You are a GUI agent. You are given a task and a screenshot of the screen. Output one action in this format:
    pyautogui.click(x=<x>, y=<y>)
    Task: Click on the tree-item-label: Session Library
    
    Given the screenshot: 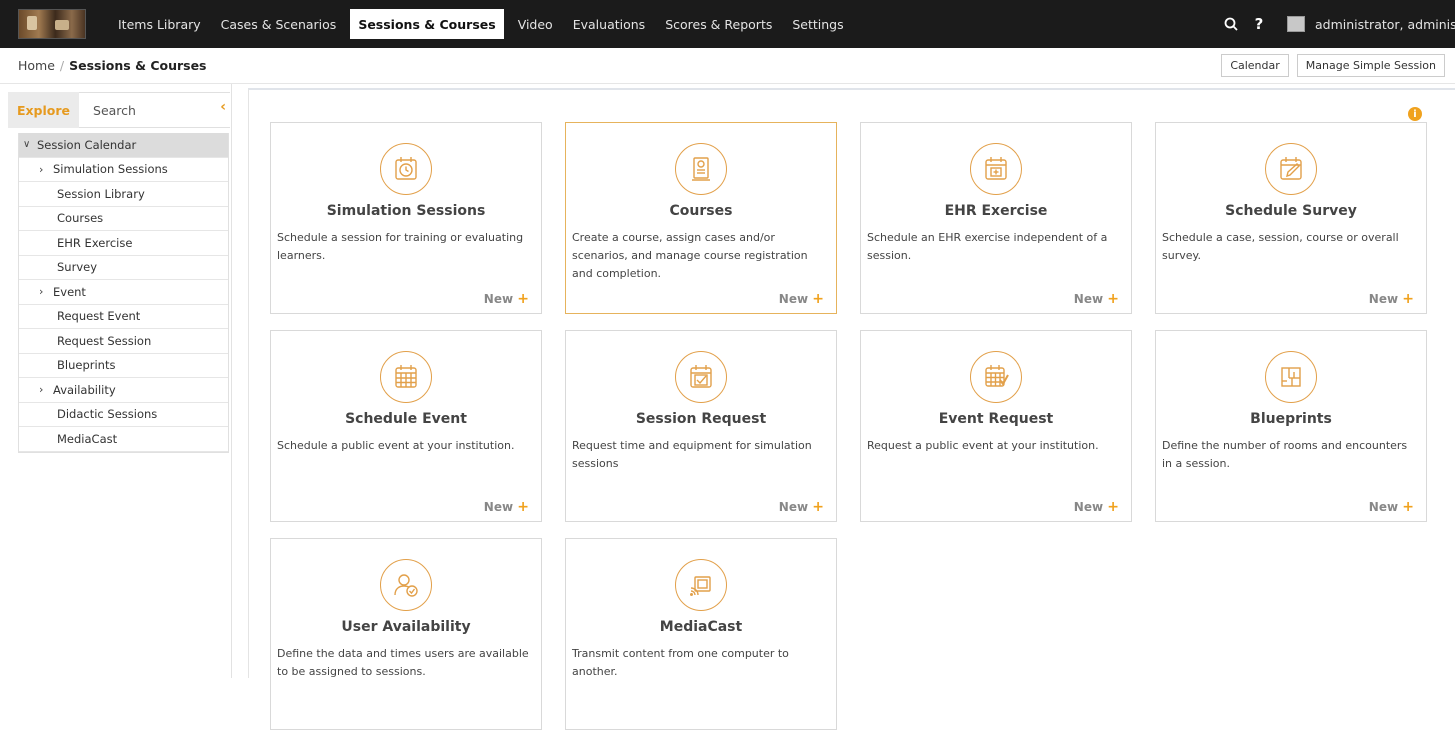 What is the action you would take?
    pyautogui.click(x=101, y=193)
    